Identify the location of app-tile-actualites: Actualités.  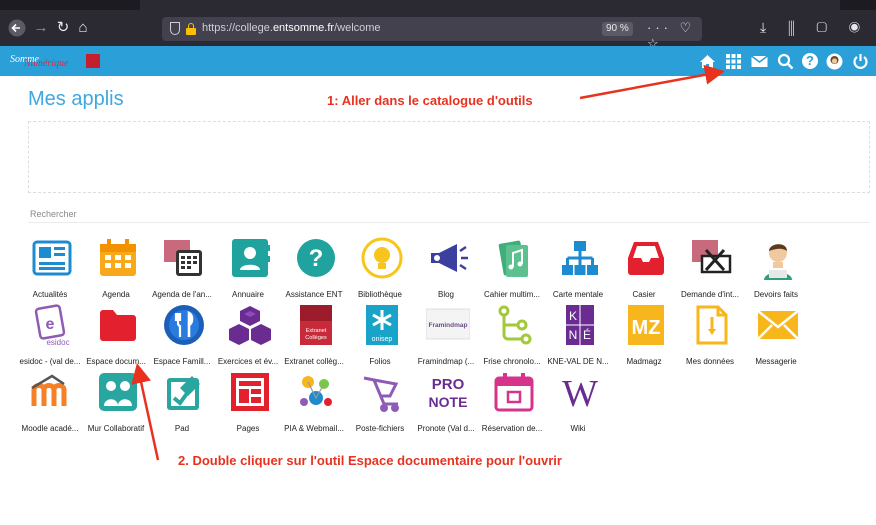
(49, 269).